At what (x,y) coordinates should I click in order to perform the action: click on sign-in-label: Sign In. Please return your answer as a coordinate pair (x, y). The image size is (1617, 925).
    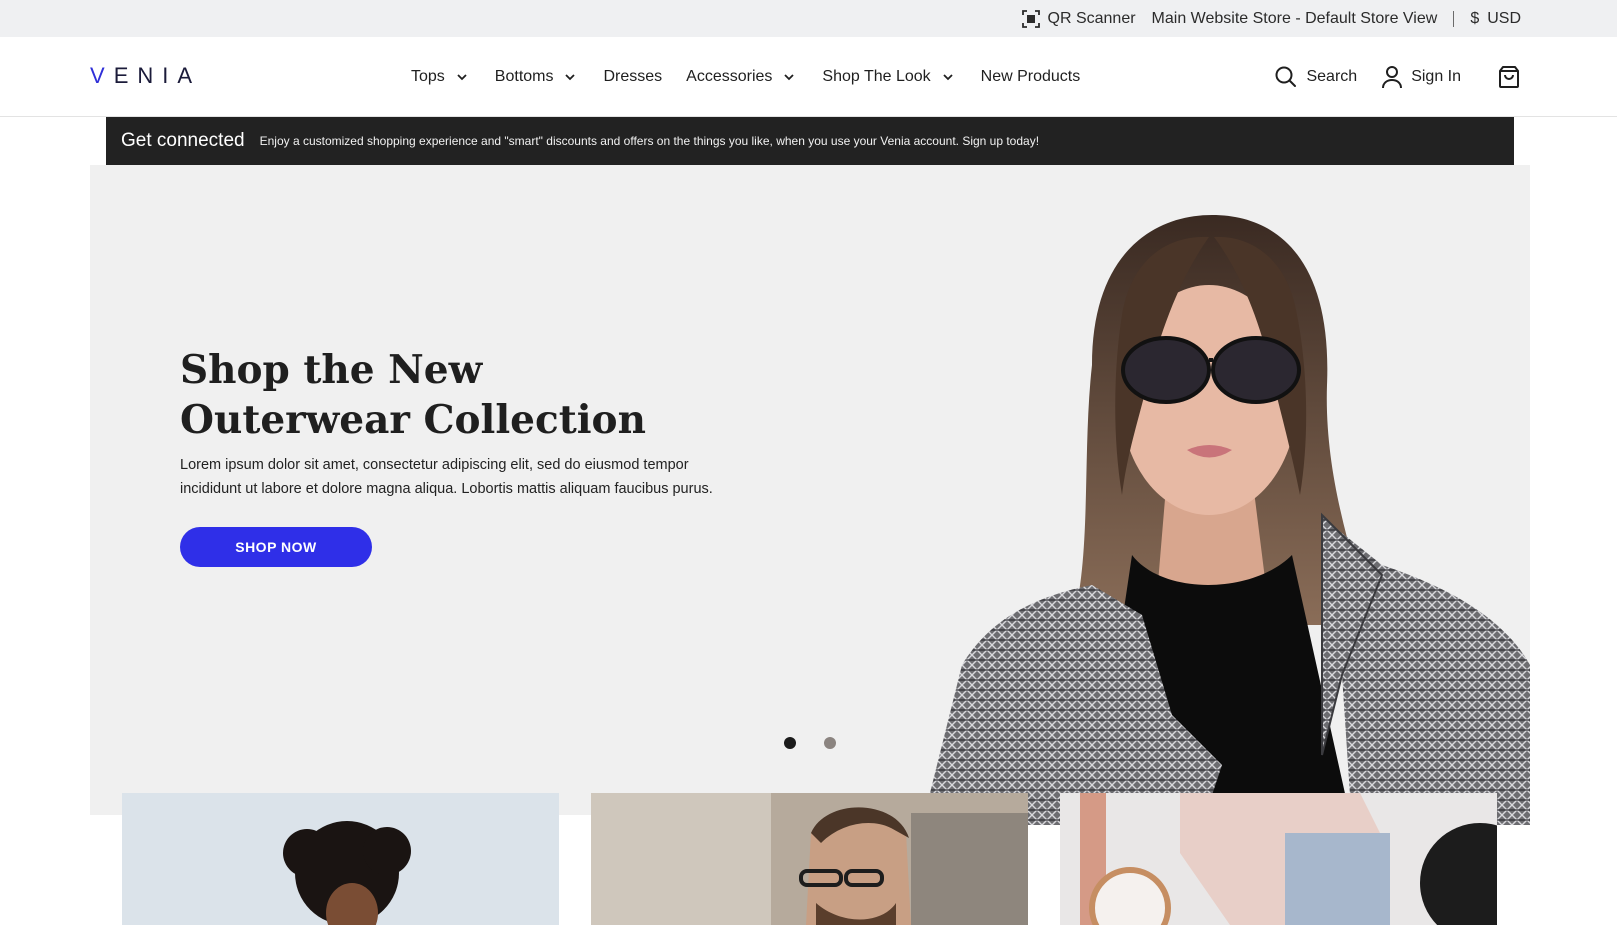
    Looking at the image, I should click on (1436, 76).